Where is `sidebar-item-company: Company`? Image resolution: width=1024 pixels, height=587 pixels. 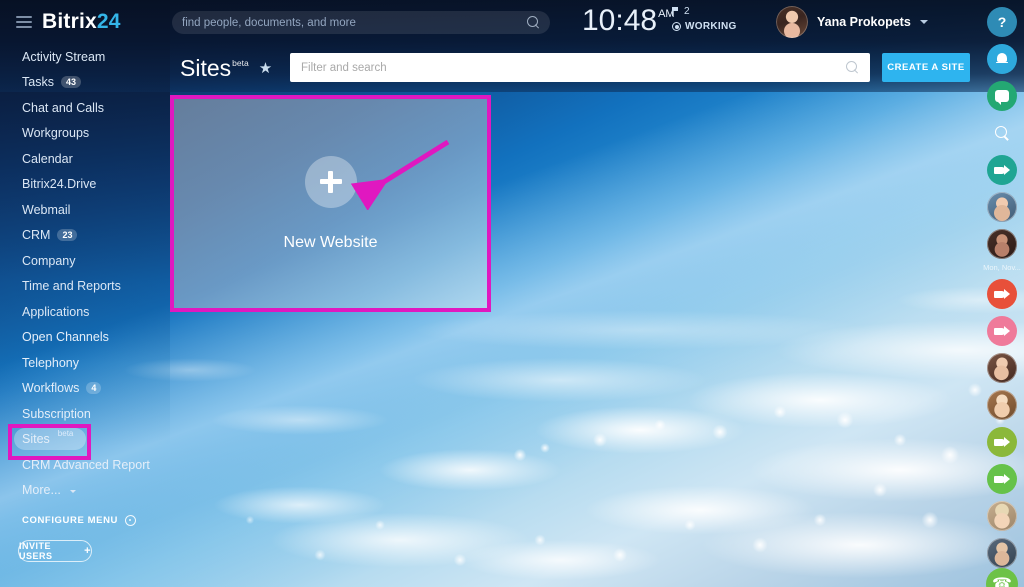
sidebar-item-company: Company is located at coordinates (85, 261).